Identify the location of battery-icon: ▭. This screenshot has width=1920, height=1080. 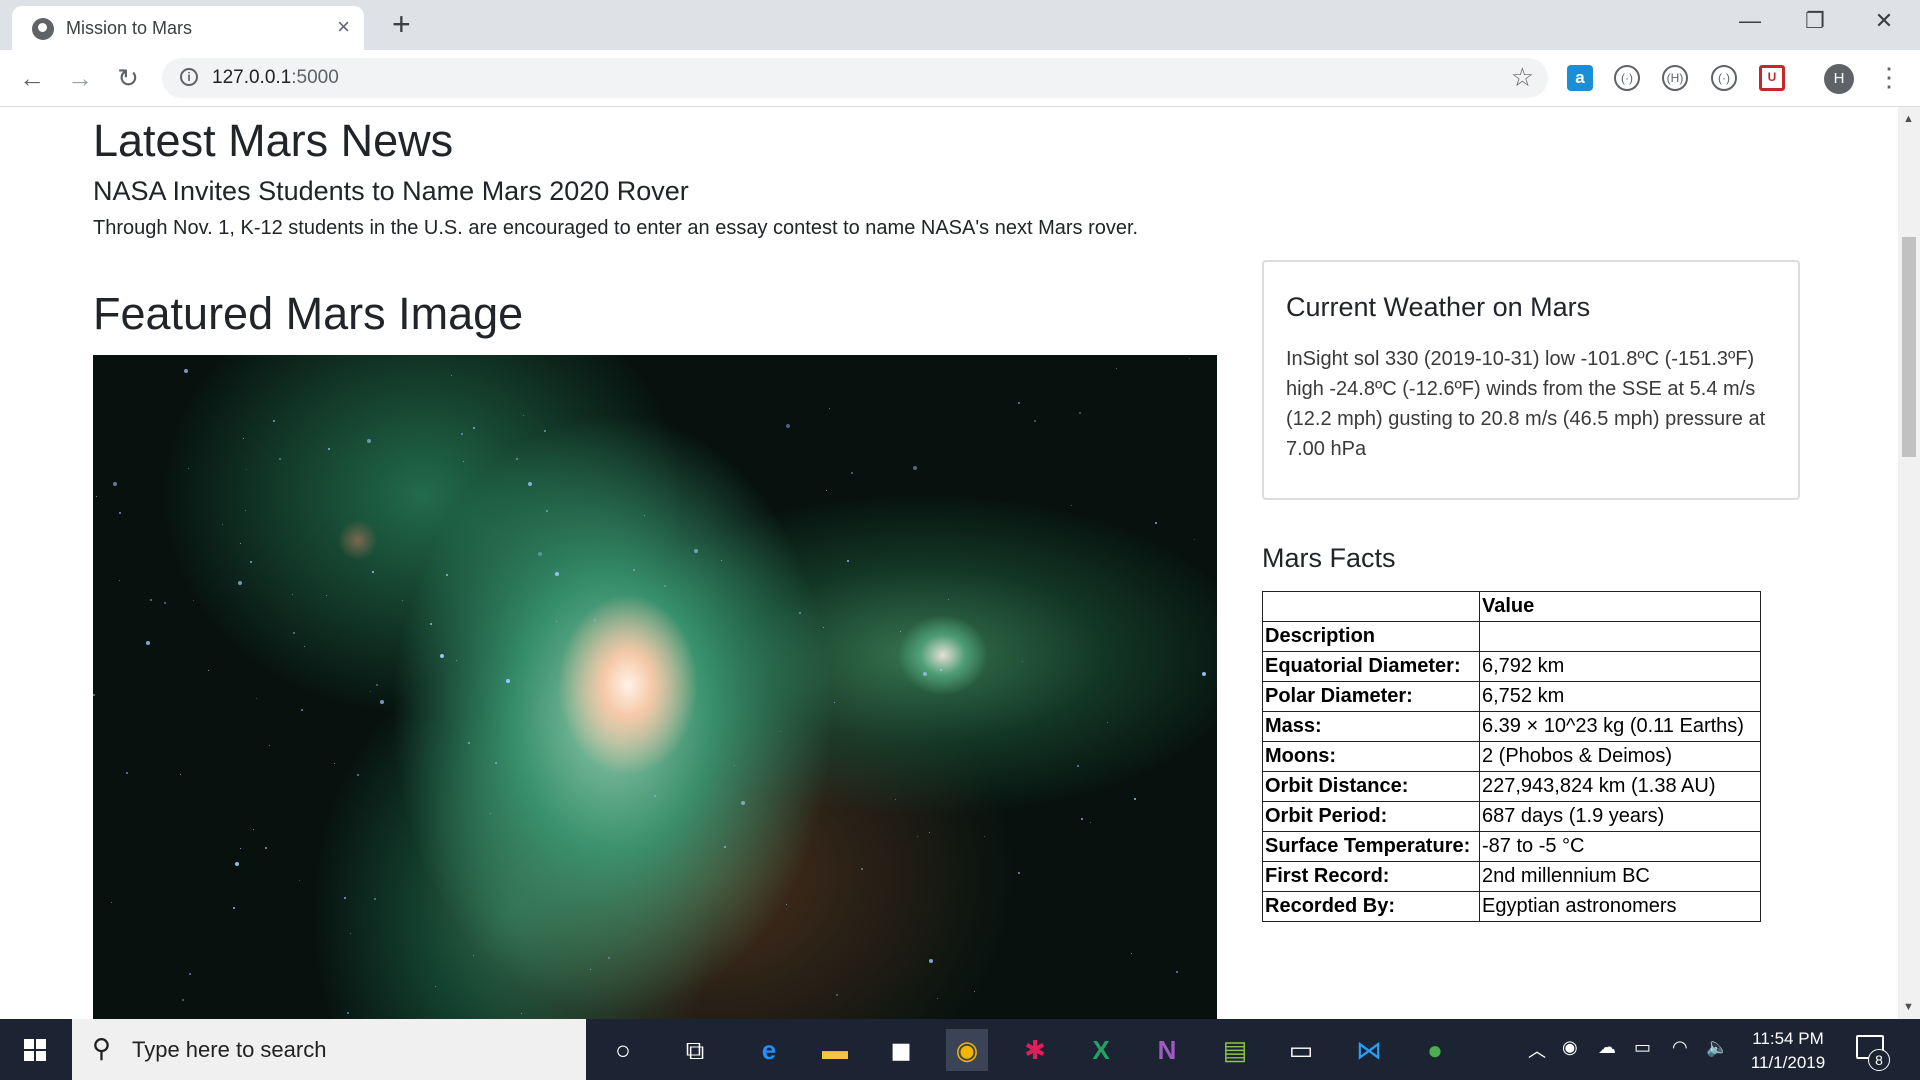
(1642, 1047).